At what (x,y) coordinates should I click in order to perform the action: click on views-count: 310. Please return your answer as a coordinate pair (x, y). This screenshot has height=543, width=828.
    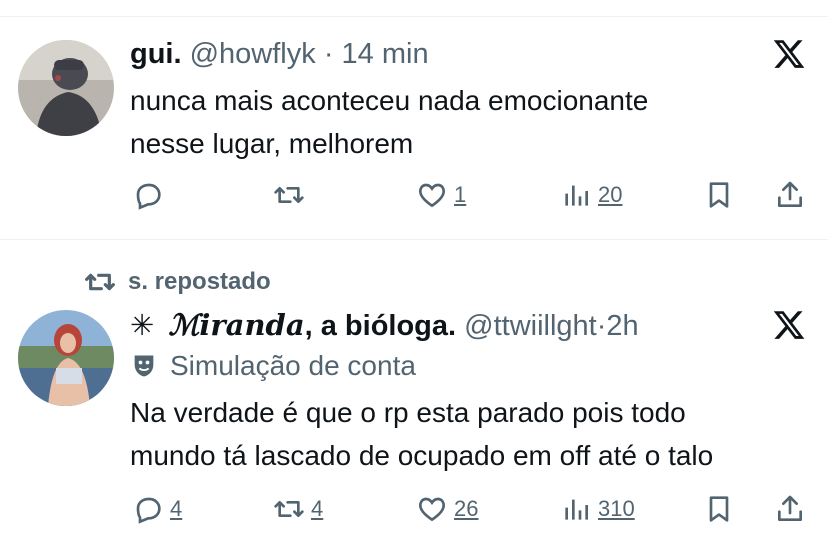
    Looking at the image, I should click on (616, 509).